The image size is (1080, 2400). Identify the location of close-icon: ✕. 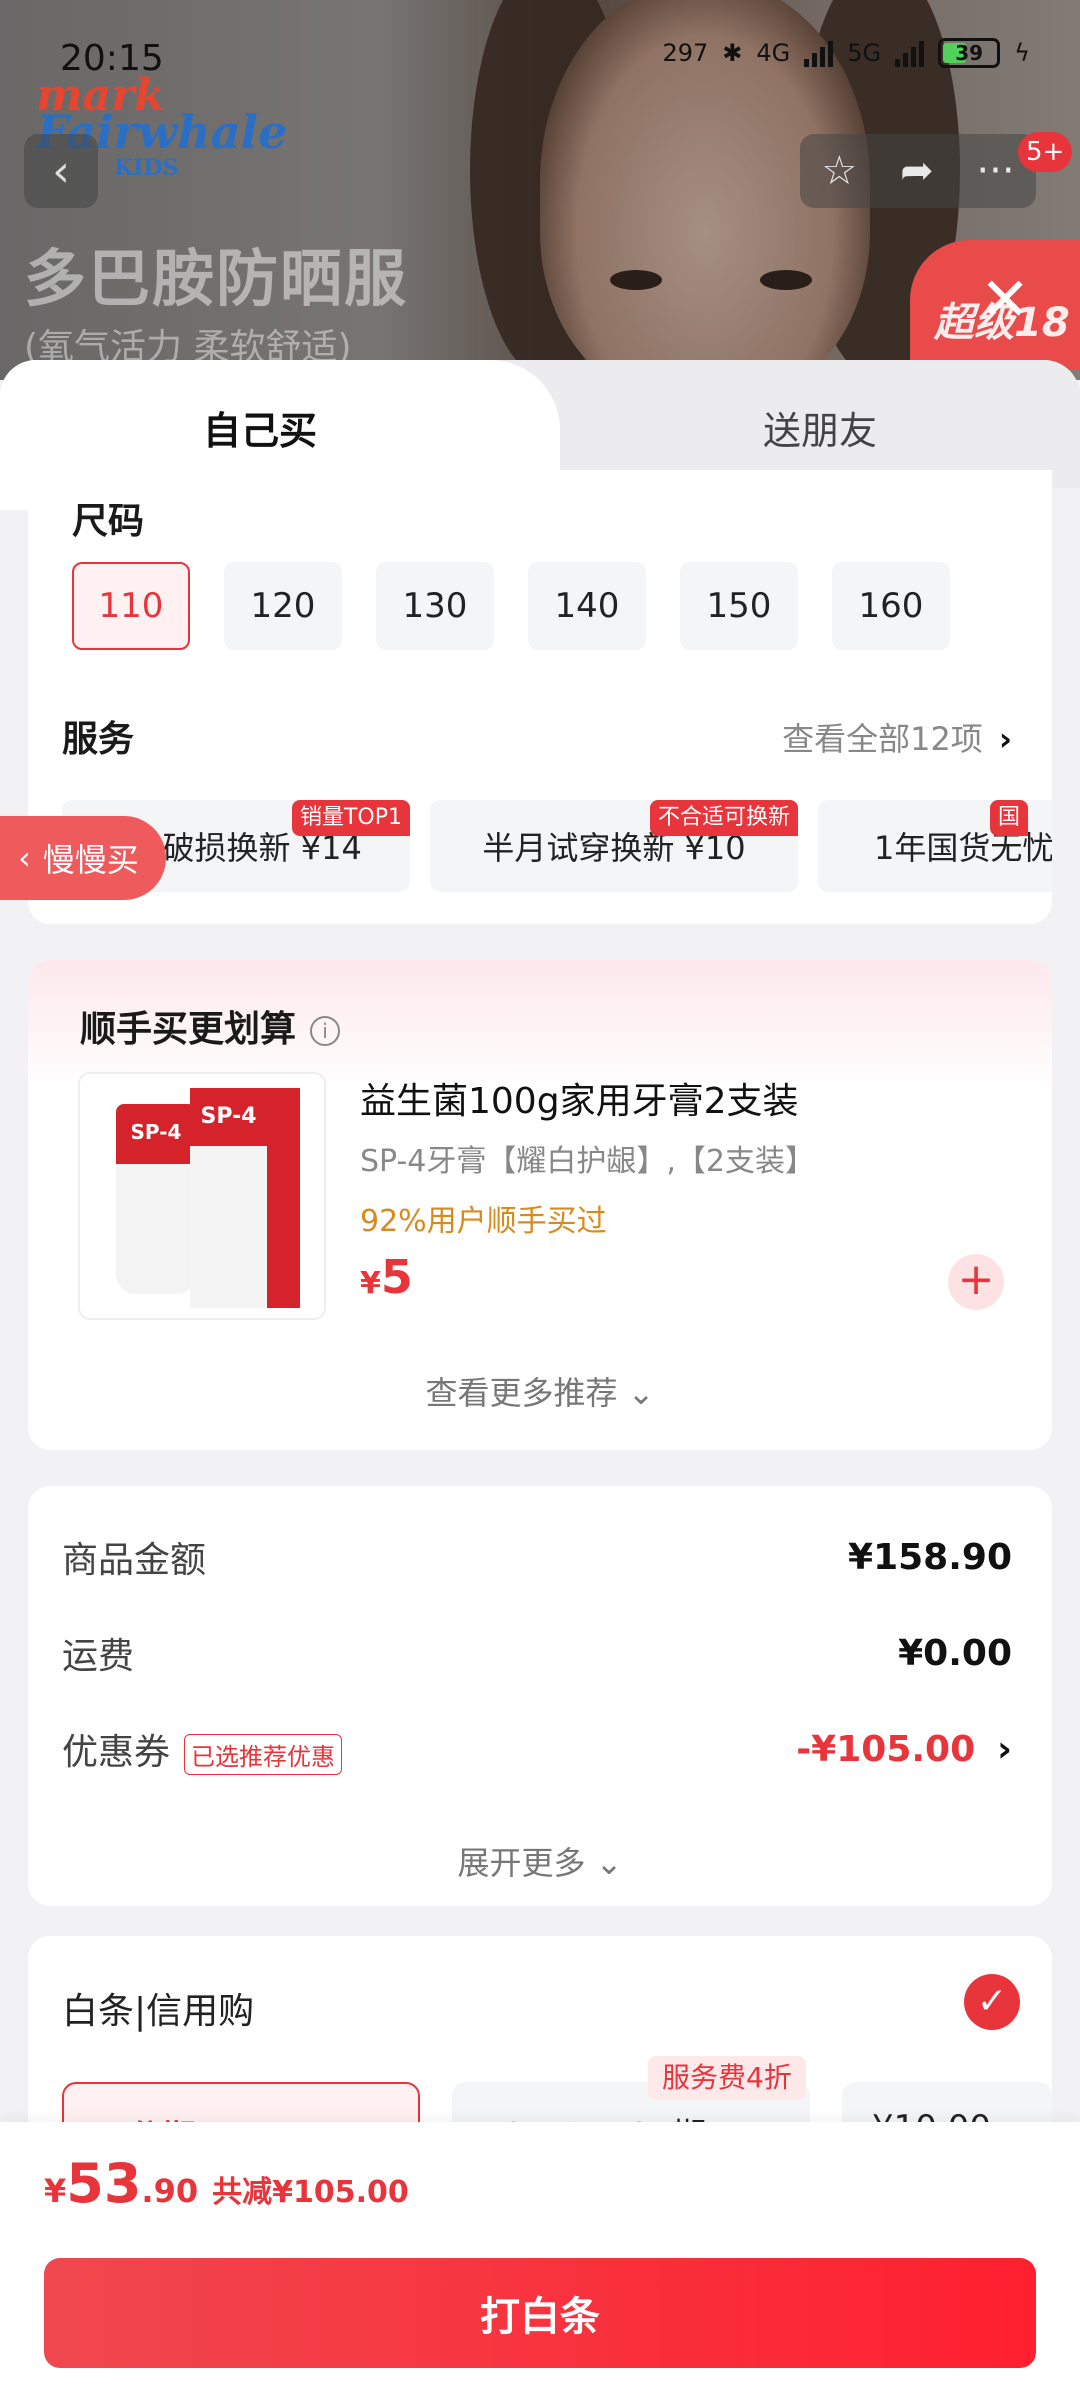
(1005, 300).